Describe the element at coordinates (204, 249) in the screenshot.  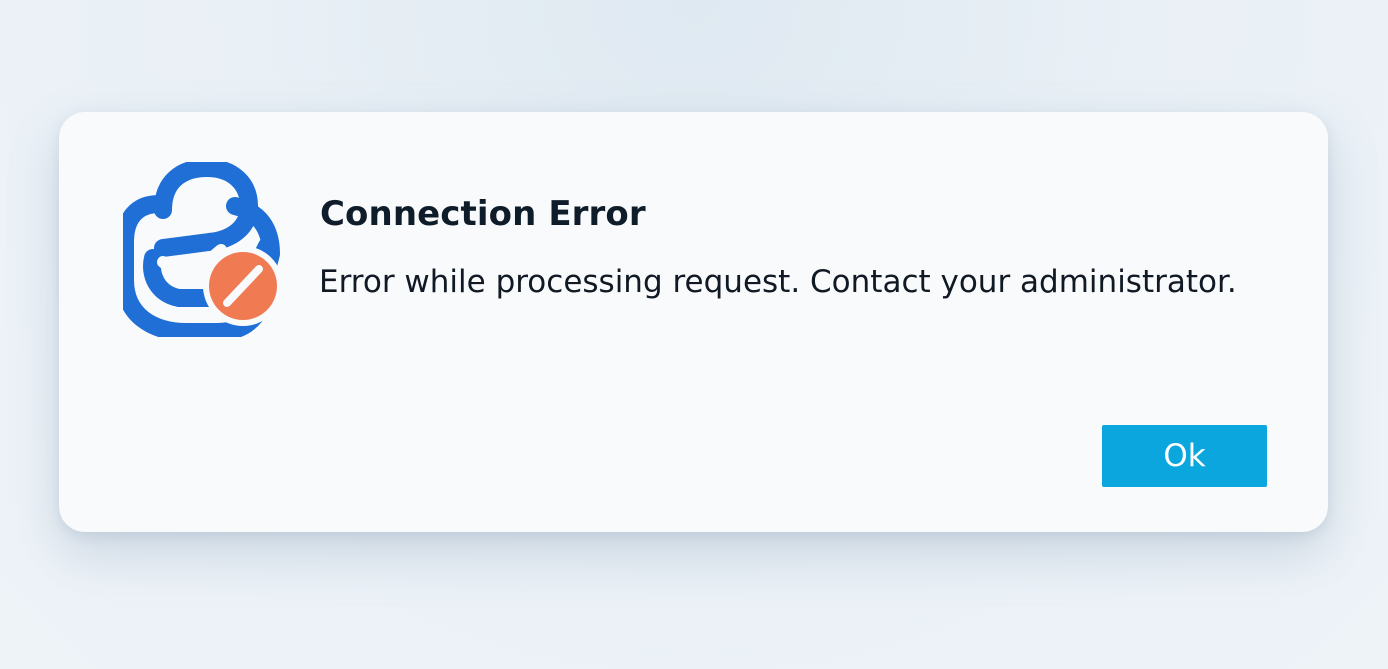
I see `lock-error-icon` at that location.